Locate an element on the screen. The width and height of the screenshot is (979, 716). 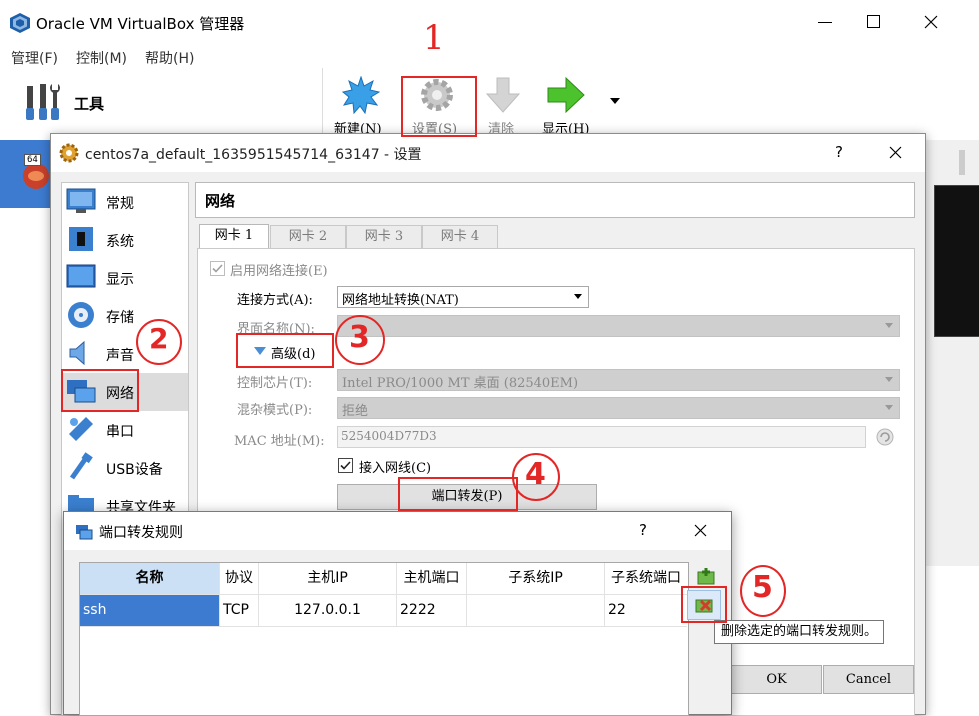
column-header-host-port: 主机端口 is located at coordinates (432, 579).